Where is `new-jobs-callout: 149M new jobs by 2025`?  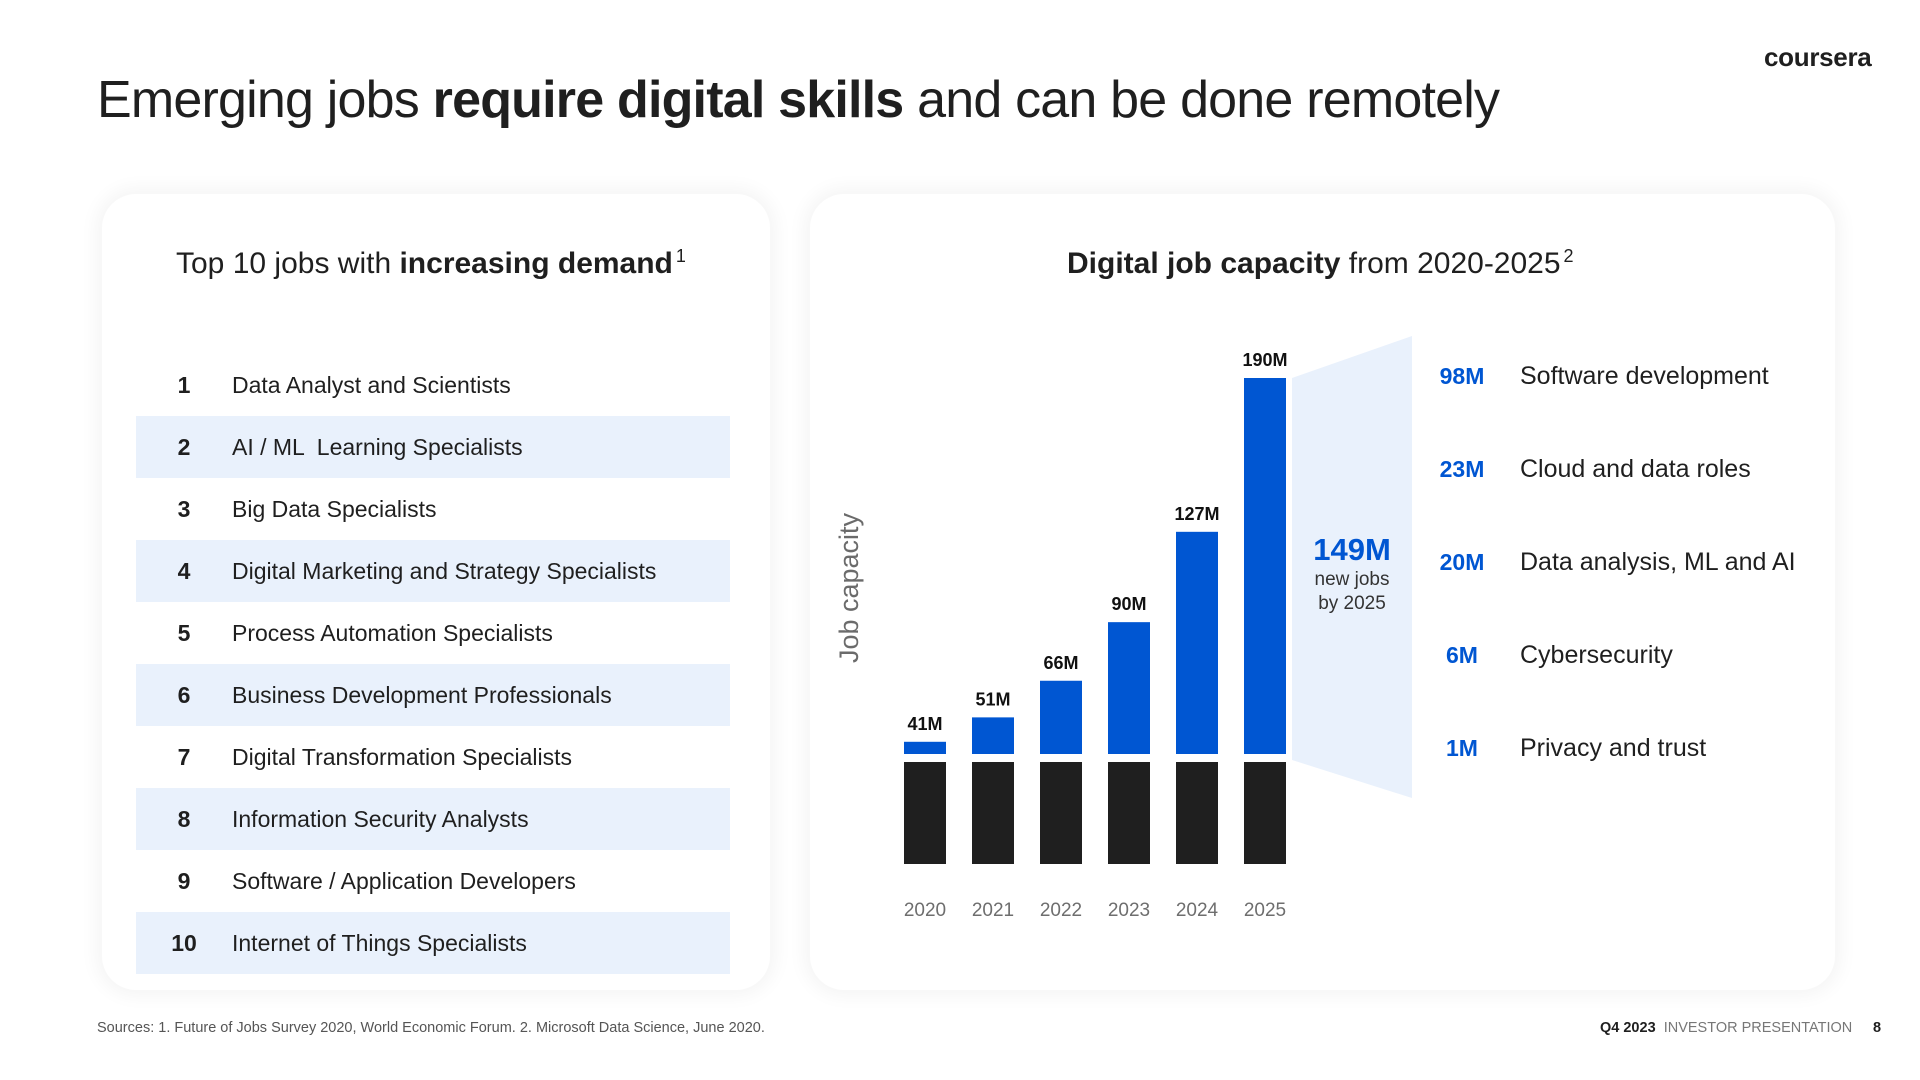 new-jobs-callout: 149M new jobs by 2025 is located at coordinates (1352, 574).